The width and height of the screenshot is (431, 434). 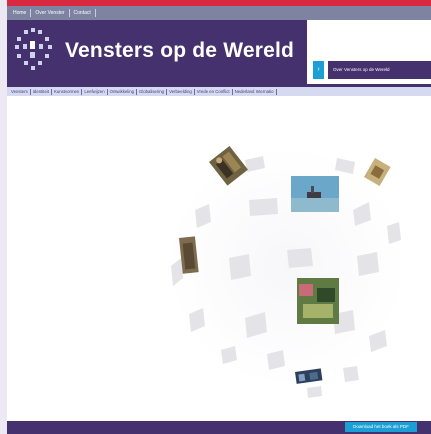 I want to click on top-link-home: Home, so click(x=20, y=13).